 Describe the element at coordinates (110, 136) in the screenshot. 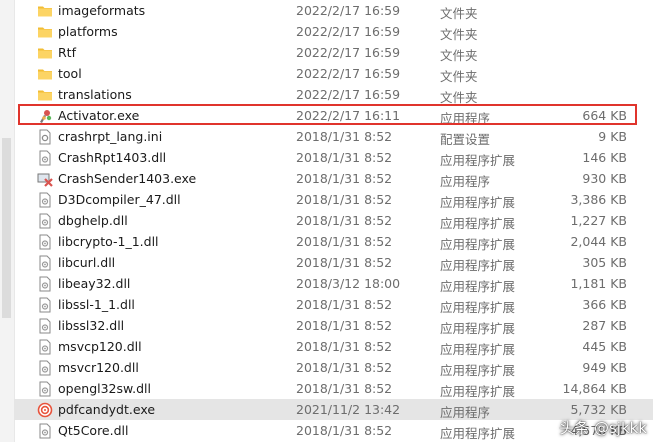

I see `file-name: crashrpt_lang.ini` at that location.